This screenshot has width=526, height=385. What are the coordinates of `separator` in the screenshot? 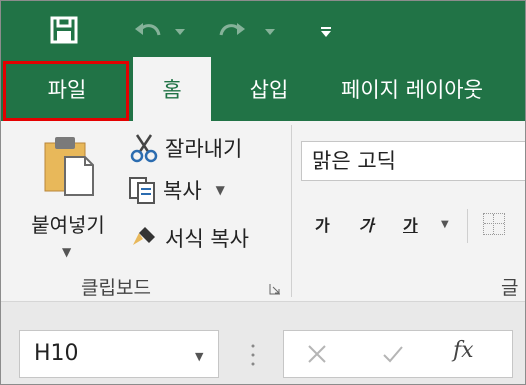 It's located at (467, 226).